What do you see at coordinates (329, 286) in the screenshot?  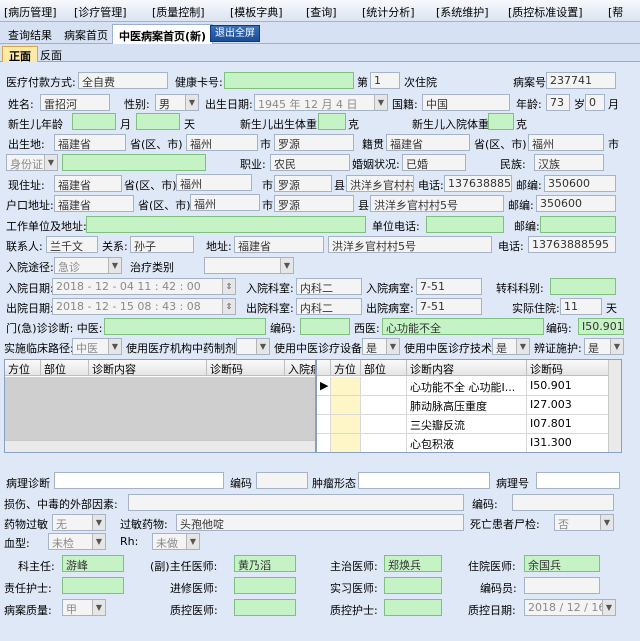 I see `in-dept-field: 内科二` at bounding box center [329, 286].